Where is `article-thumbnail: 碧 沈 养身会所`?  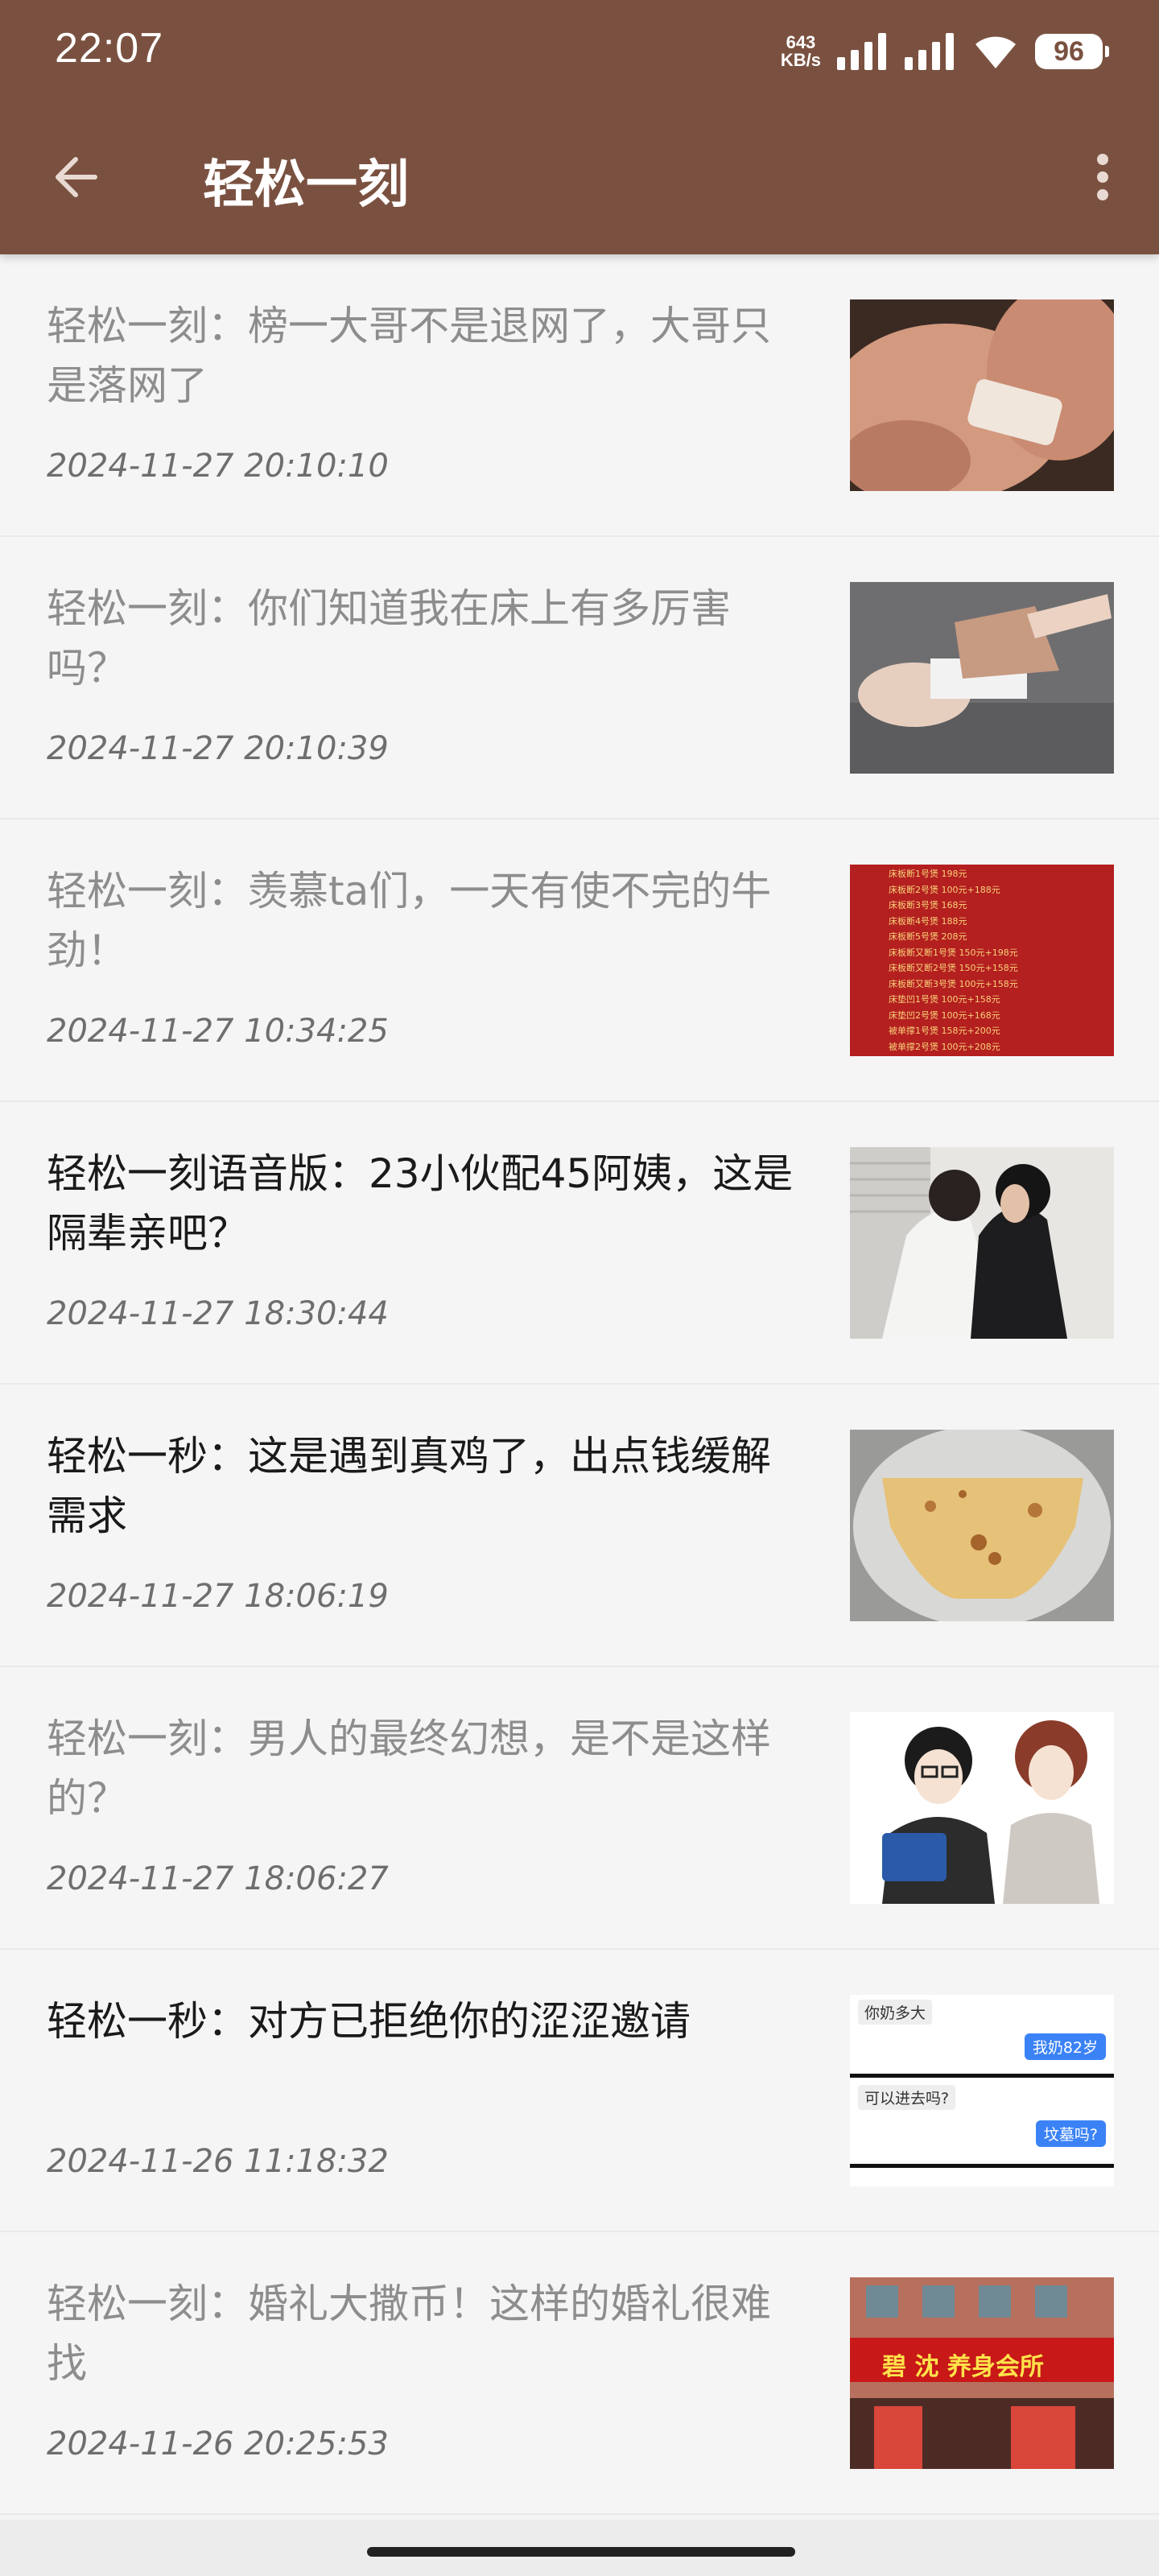
article-thumbnail: 碧 沈 养身会所 is located at coordinates (982, 2373).